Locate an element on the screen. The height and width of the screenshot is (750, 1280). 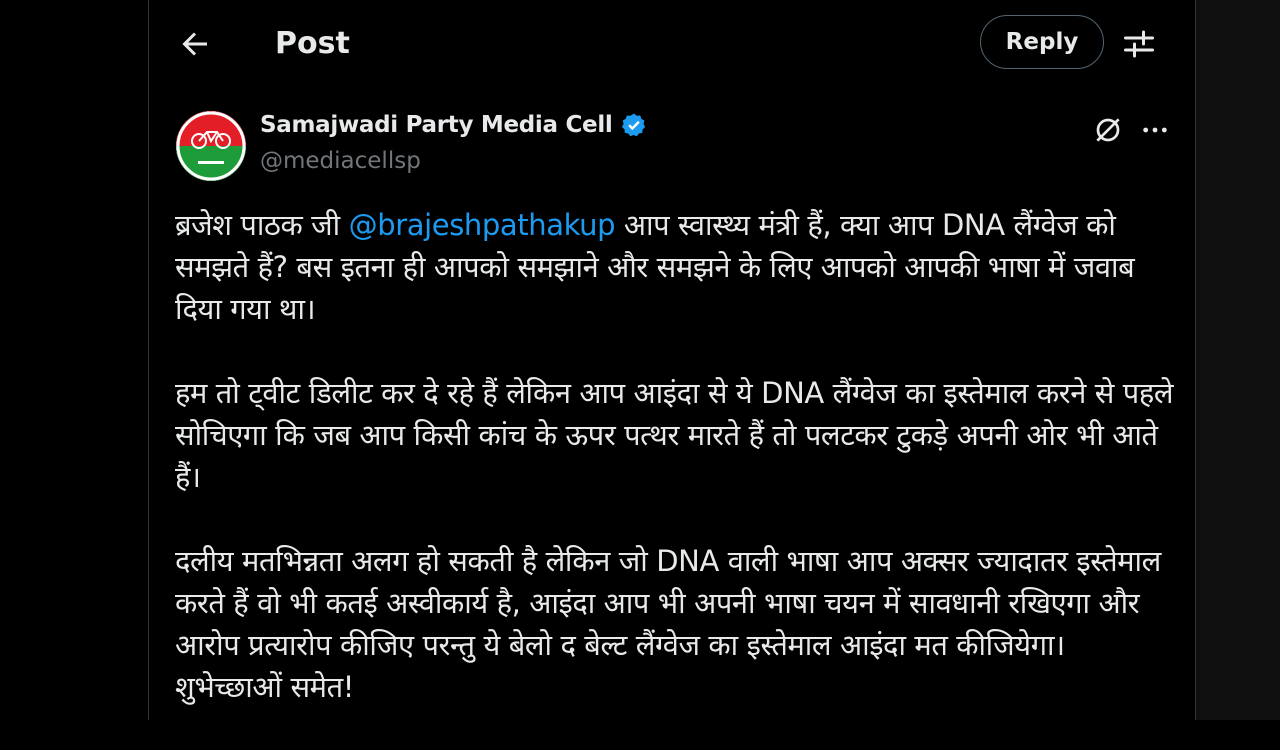
avatar is located at coordinates (211, 146).